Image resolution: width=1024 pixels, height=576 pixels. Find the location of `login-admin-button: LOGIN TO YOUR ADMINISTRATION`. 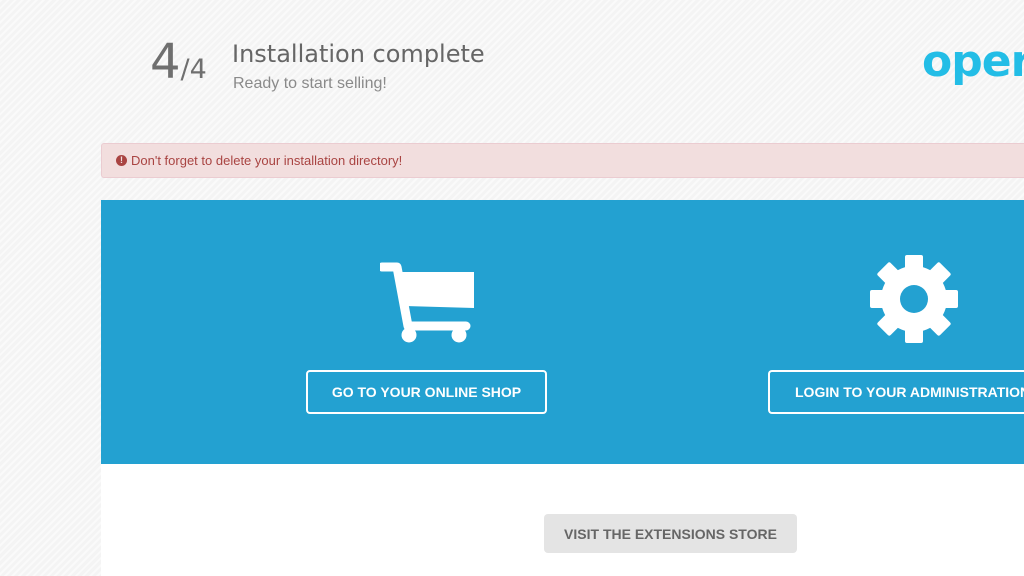

login-admin-button: LOGIN TO YOUR ADMINISTRATION is located at coordinates (896, 392).